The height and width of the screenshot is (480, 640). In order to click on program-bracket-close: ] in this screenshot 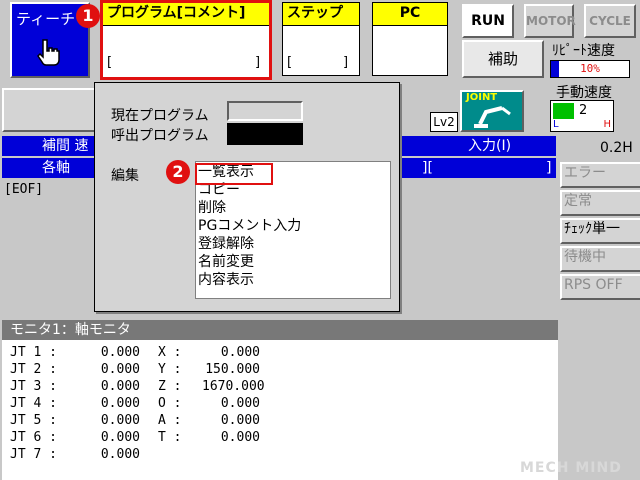, I will do `click(258, 62)`.